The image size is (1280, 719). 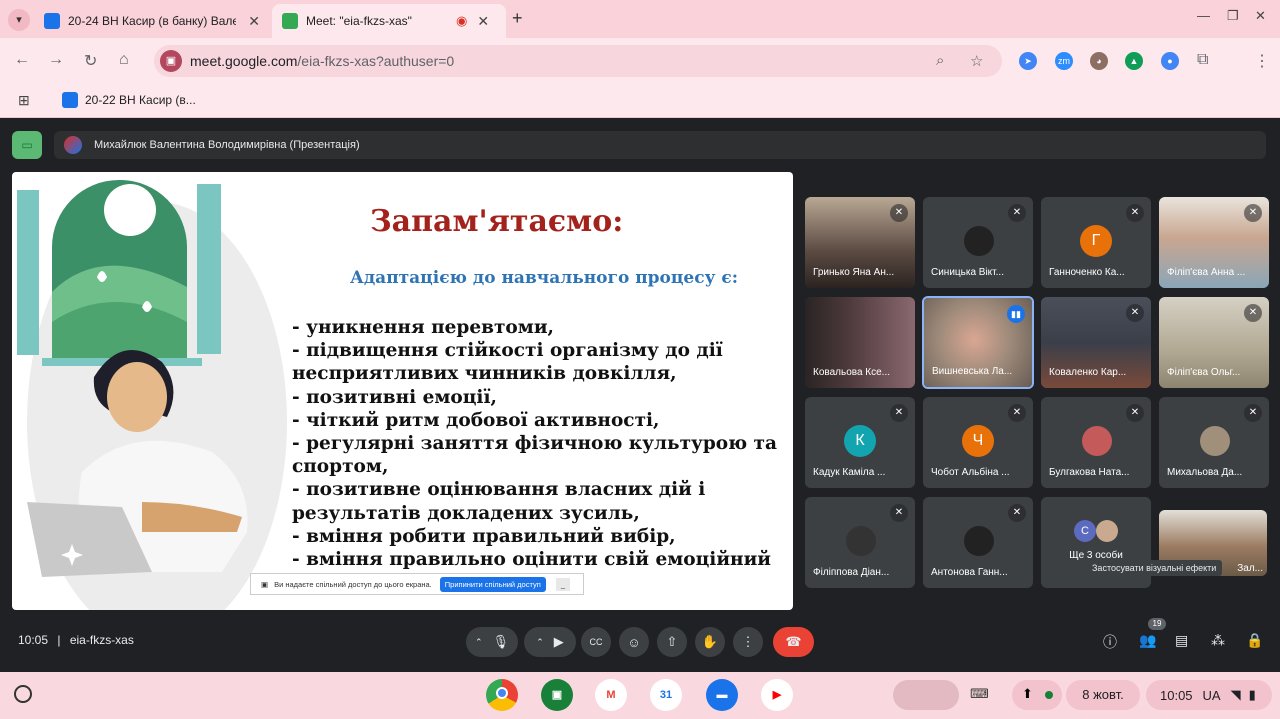 What do you see at coordinates (976, 61) in the screenshot?
I see `bookmark-star-icon: ☆` at bounding box center [976, 61].